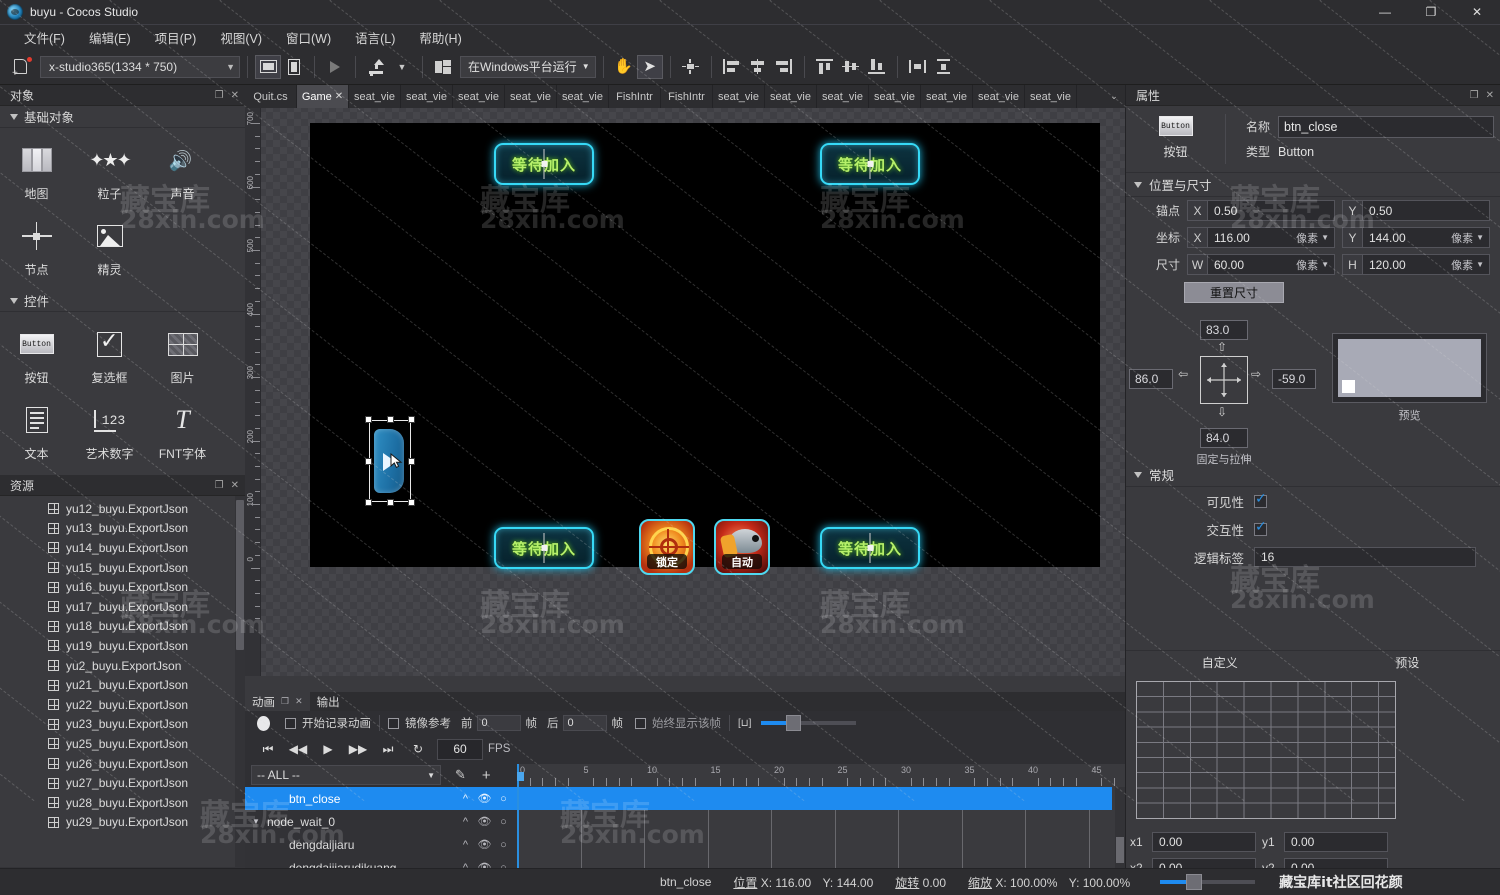 The width and height of the screenshot is (1500, 895). I want to click on minimize-button: —, so click(1385, 12).